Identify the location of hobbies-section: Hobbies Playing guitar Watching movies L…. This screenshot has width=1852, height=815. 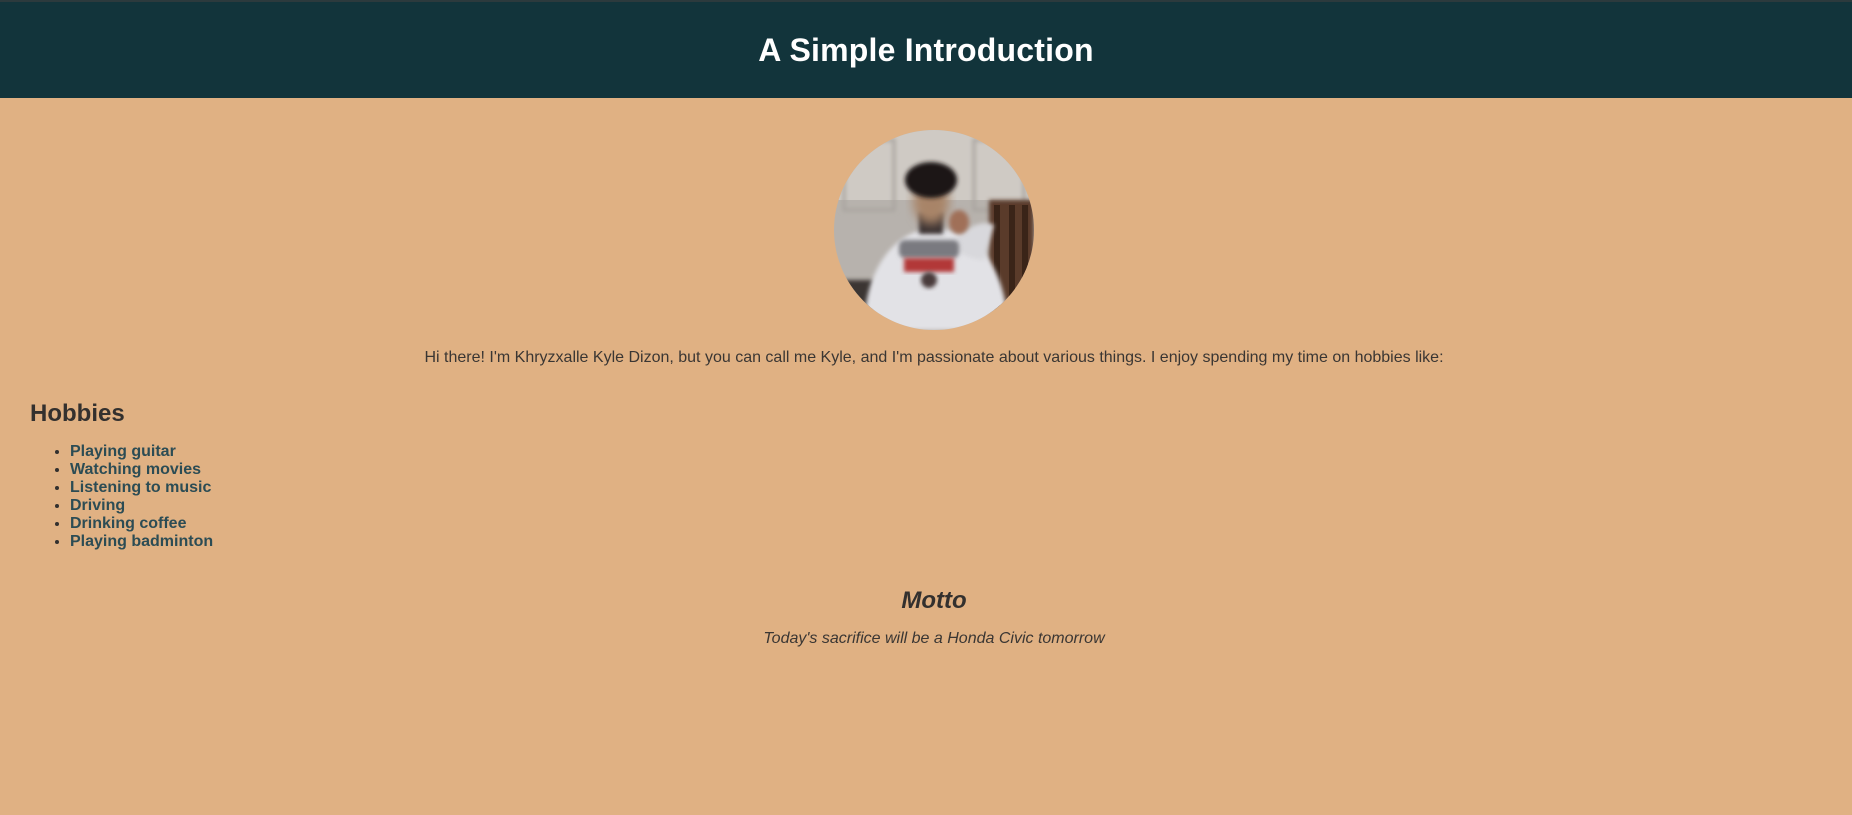
(121, 475).